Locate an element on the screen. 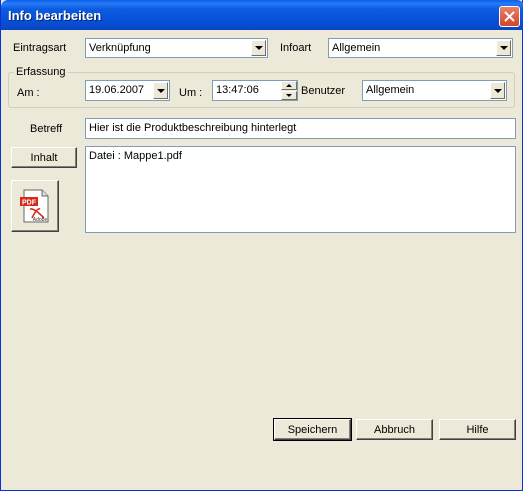 Image resolution: width=523 pixels, height=491 pixels. user-value: Allgemein is located at coordinates (390, 90).